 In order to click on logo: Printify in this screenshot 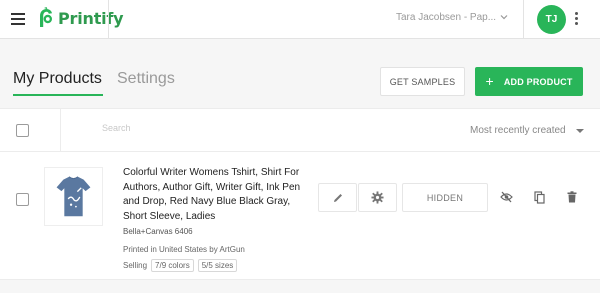, I will do `click(80, 18)`.